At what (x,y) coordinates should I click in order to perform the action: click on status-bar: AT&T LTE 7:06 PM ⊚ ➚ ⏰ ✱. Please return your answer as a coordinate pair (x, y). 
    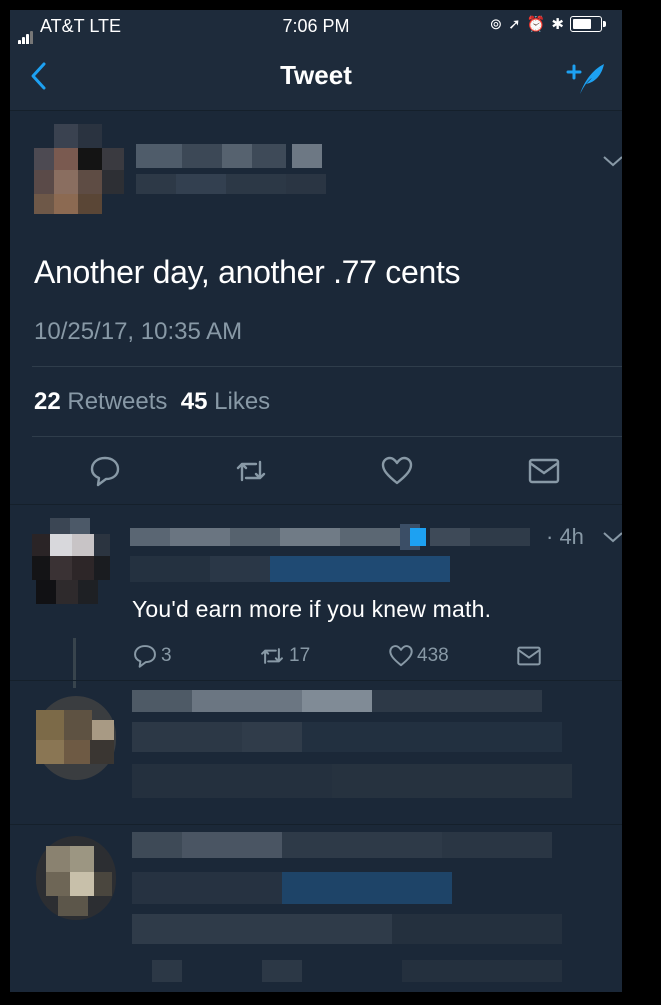
    Looking at the image, I should click on (316, 27).